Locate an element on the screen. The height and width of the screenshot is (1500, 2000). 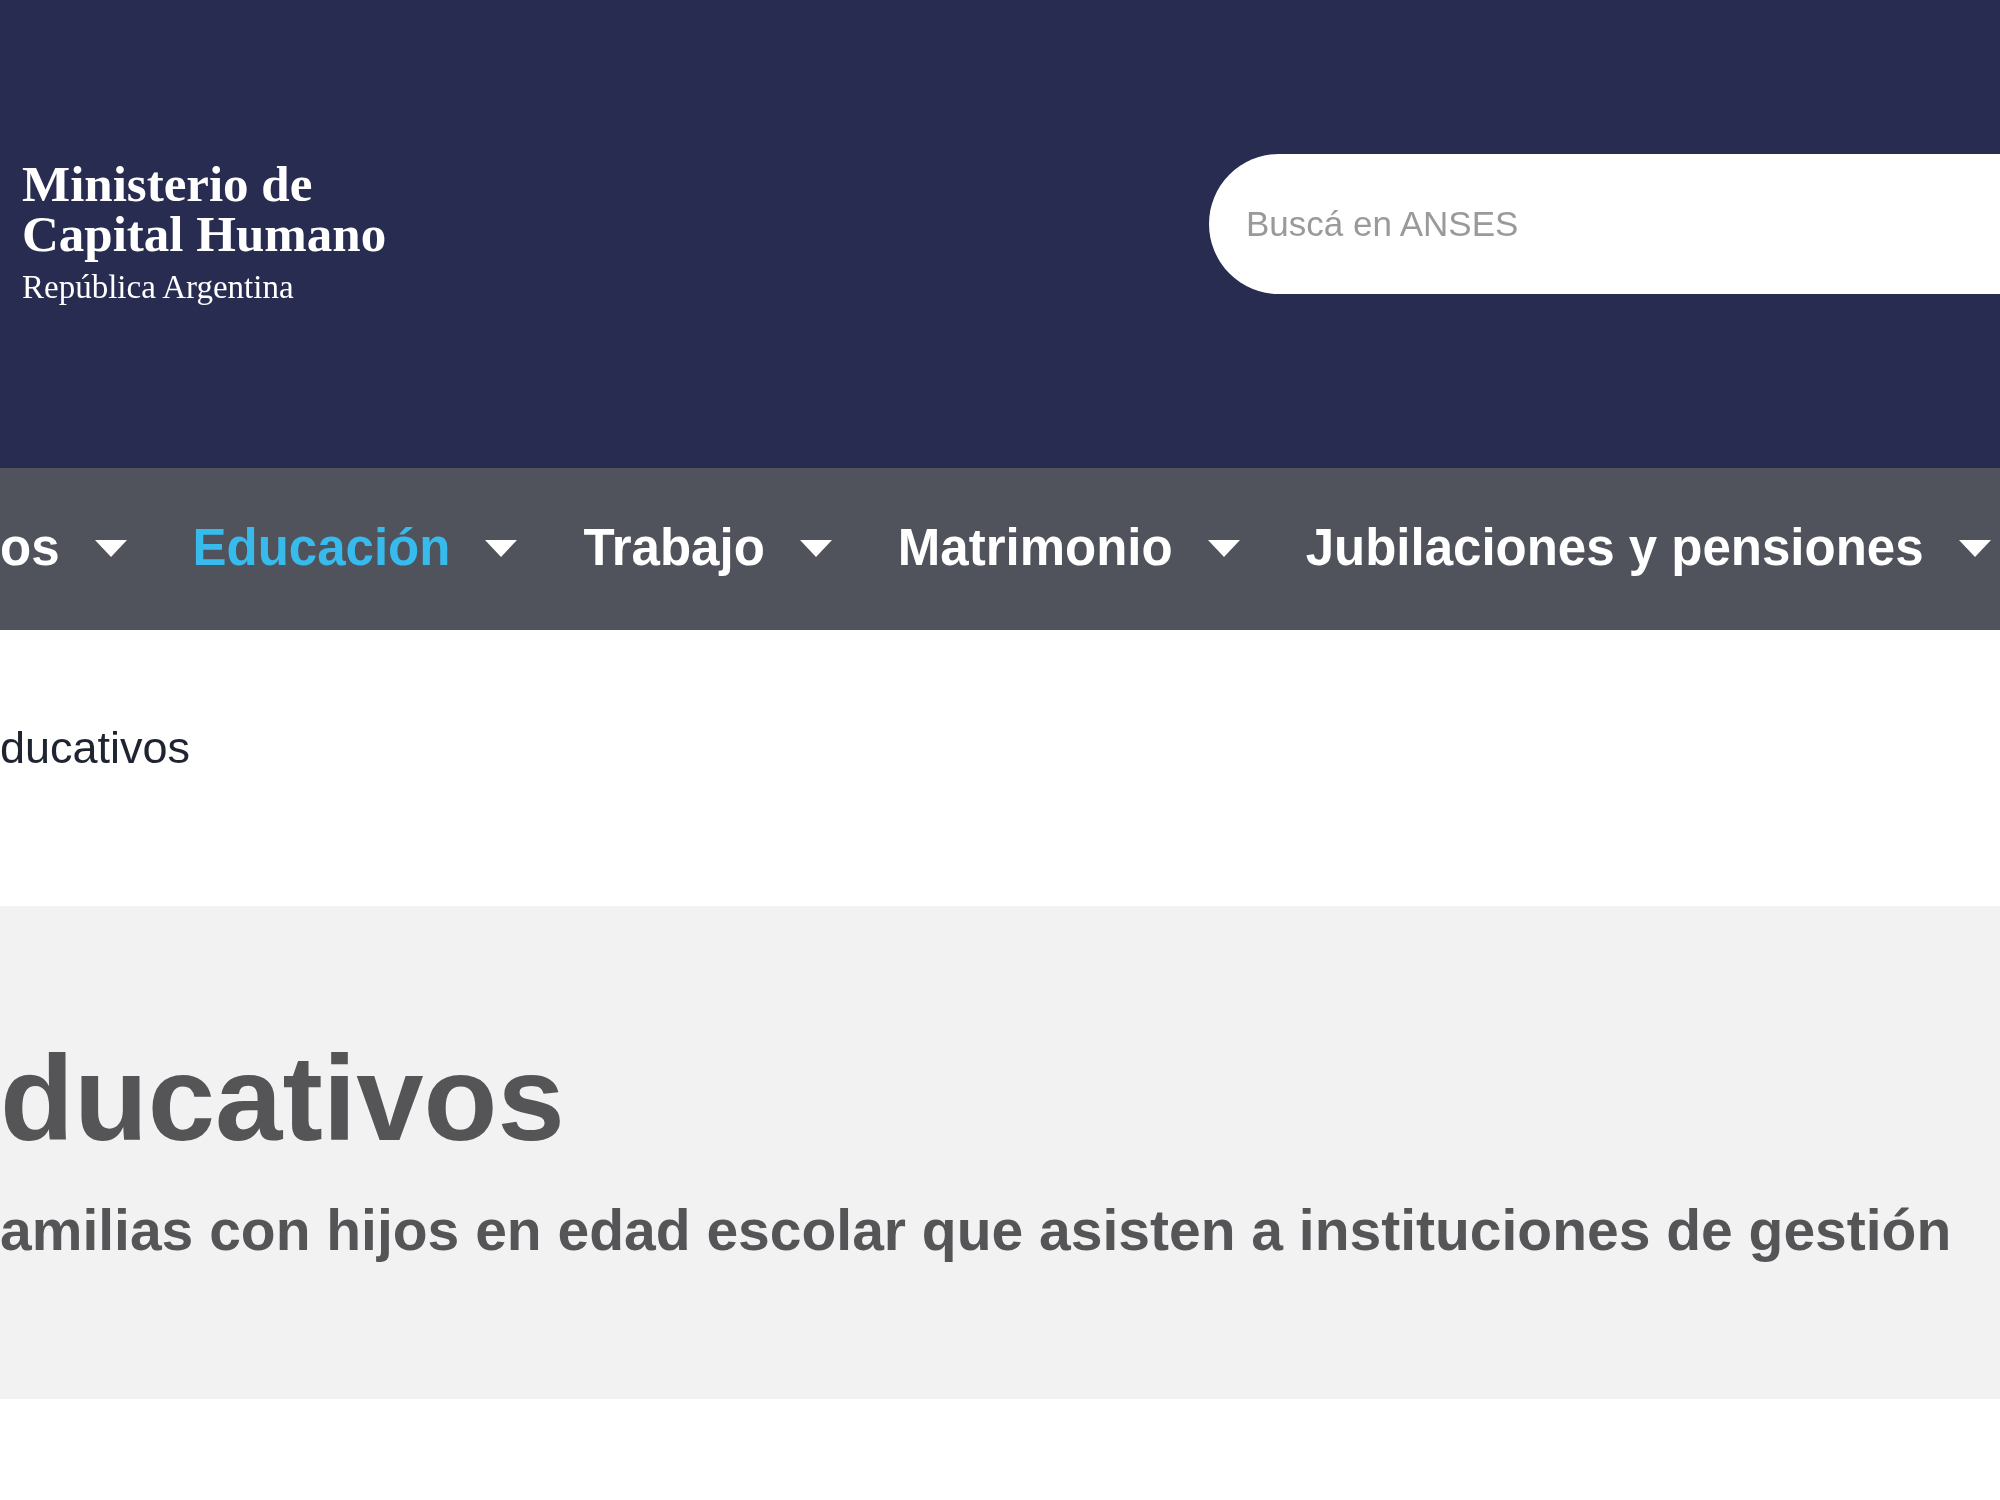
page-title: ducativos is located at coordinates (283, 1098).